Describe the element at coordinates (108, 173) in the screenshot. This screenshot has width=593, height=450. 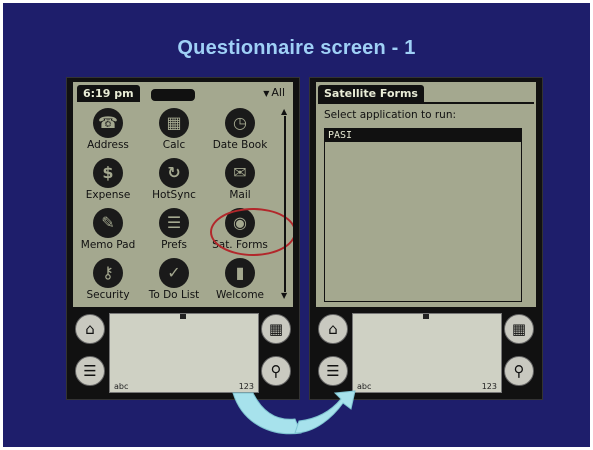
I see `expense-icon: $` at that location.